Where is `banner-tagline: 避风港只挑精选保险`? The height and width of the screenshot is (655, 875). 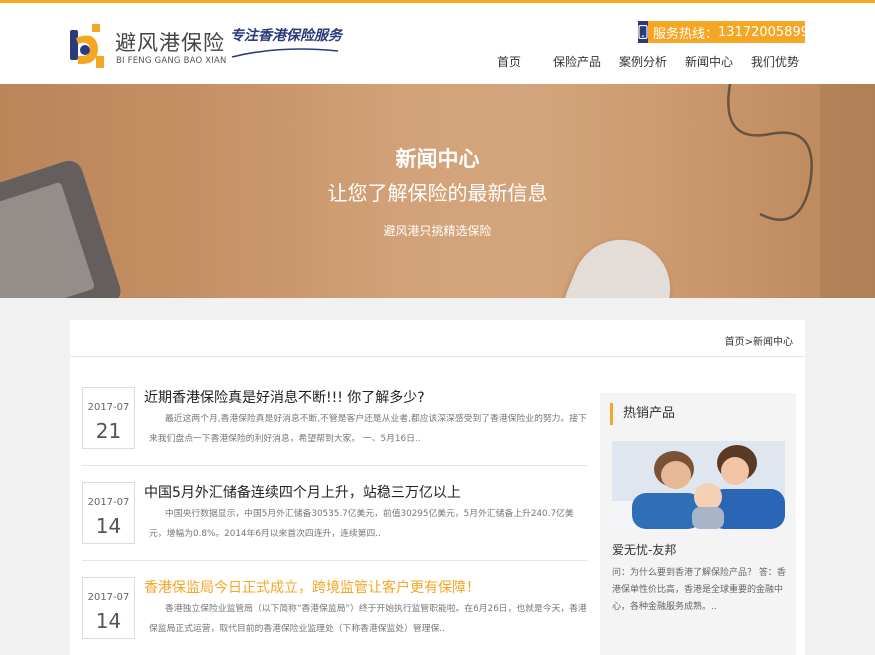 banner-tagline: 避风港只挑精选保险 is located at coordinates (437, 231).